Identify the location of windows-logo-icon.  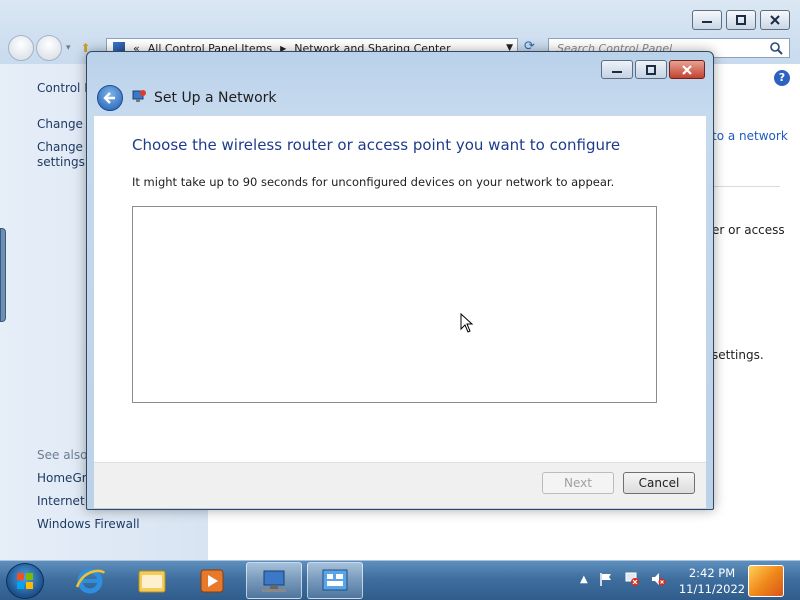
(25, 581).